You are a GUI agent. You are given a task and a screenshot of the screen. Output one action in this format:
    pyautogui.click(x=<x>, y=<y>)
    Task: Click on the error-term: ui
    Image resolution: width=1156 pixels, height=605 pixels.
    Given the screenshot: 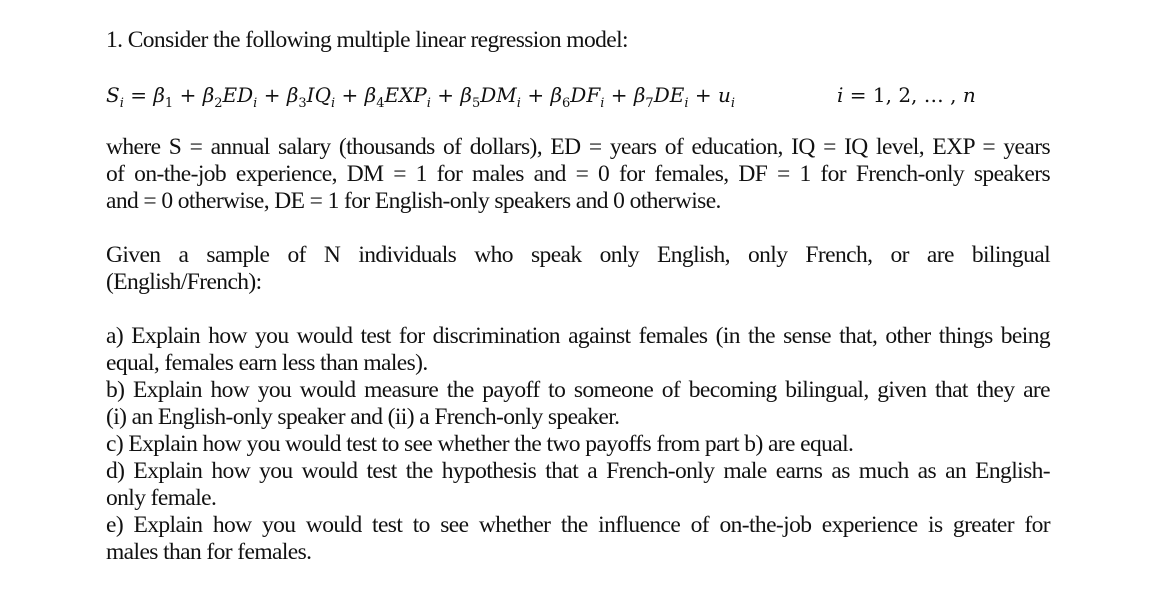 What is the action you would take?
    pyautogui.click(x=727, y=97)
    